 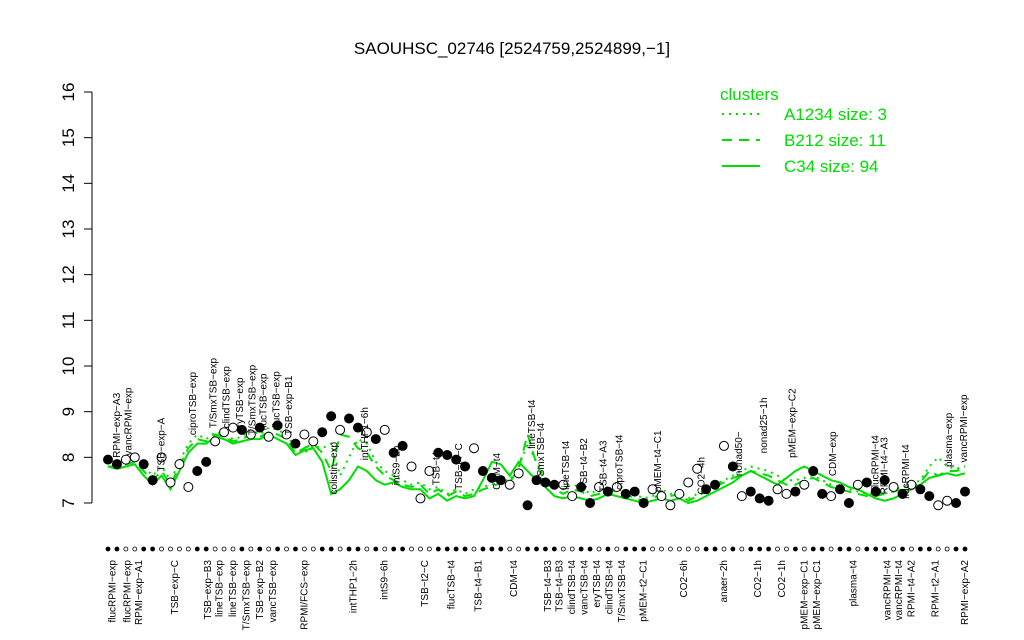 I want to click on y-tick-label: 15, so click(x=68, y=137).